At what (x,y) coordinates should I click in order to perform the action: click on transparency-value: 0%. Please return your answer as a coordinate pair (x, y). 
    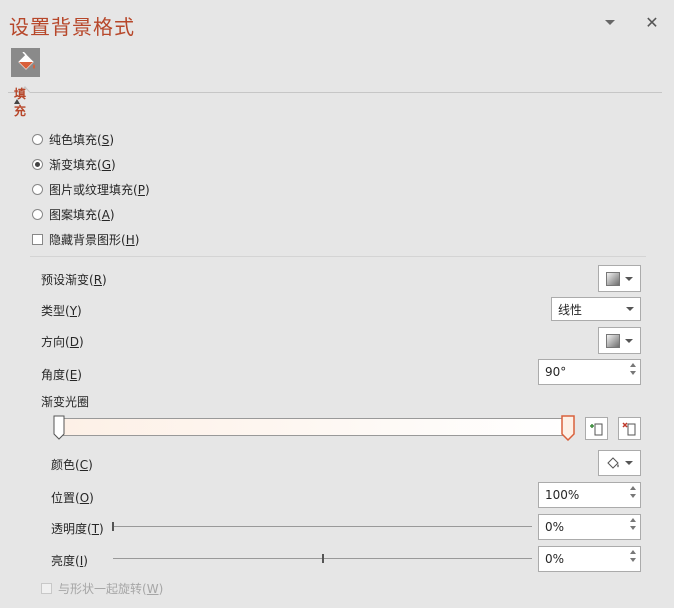
    Looking at the image, I should click on (555, 527).